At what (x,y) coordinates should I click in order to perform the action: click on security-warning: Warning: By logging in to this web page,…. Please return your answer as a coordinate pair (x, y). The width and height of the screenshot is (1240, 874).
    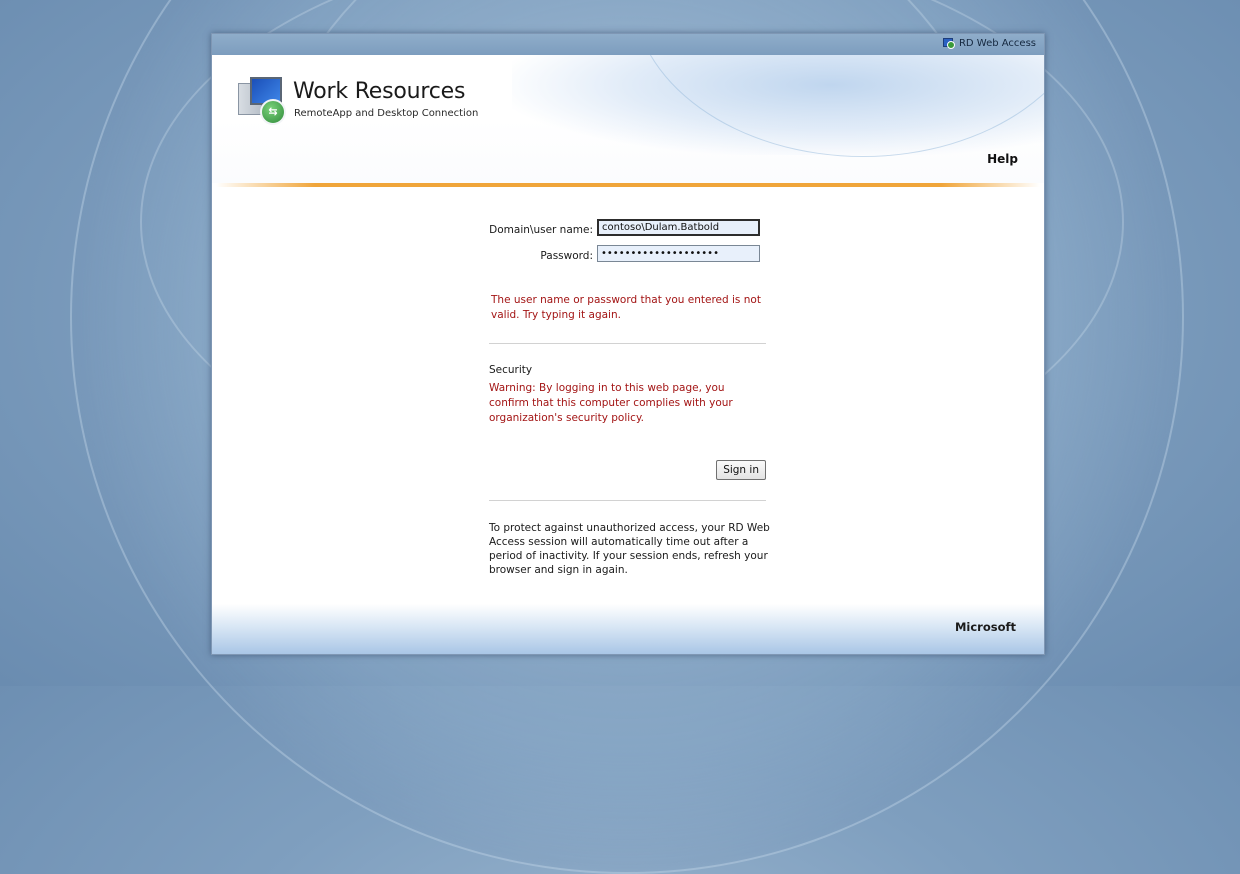
    Looking at the image, I should click on (611, 403).